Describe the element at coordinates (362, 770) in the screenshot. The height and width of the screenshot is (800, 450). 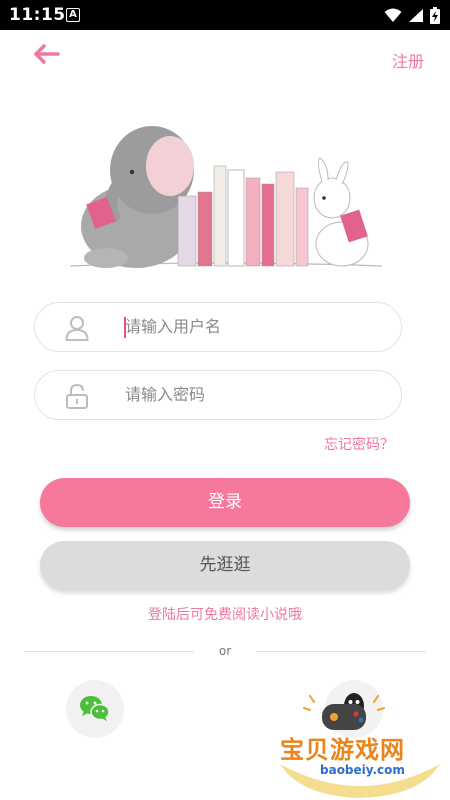
I see `watermark-url: baobeiy.com` at that location.